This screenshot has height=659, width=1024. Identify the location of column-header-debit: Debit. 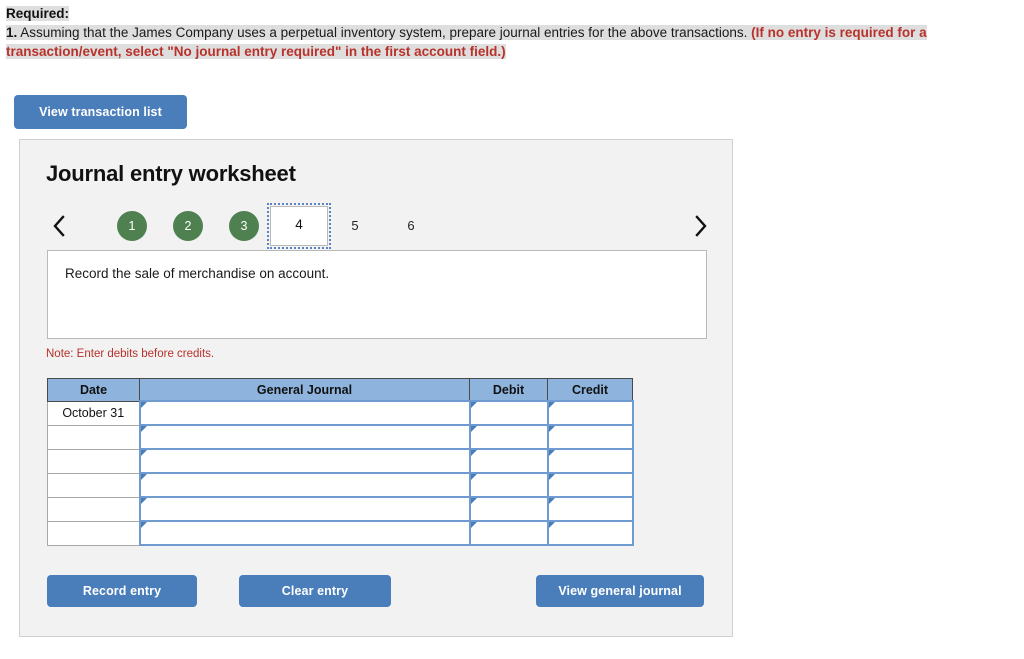
(508, 390).